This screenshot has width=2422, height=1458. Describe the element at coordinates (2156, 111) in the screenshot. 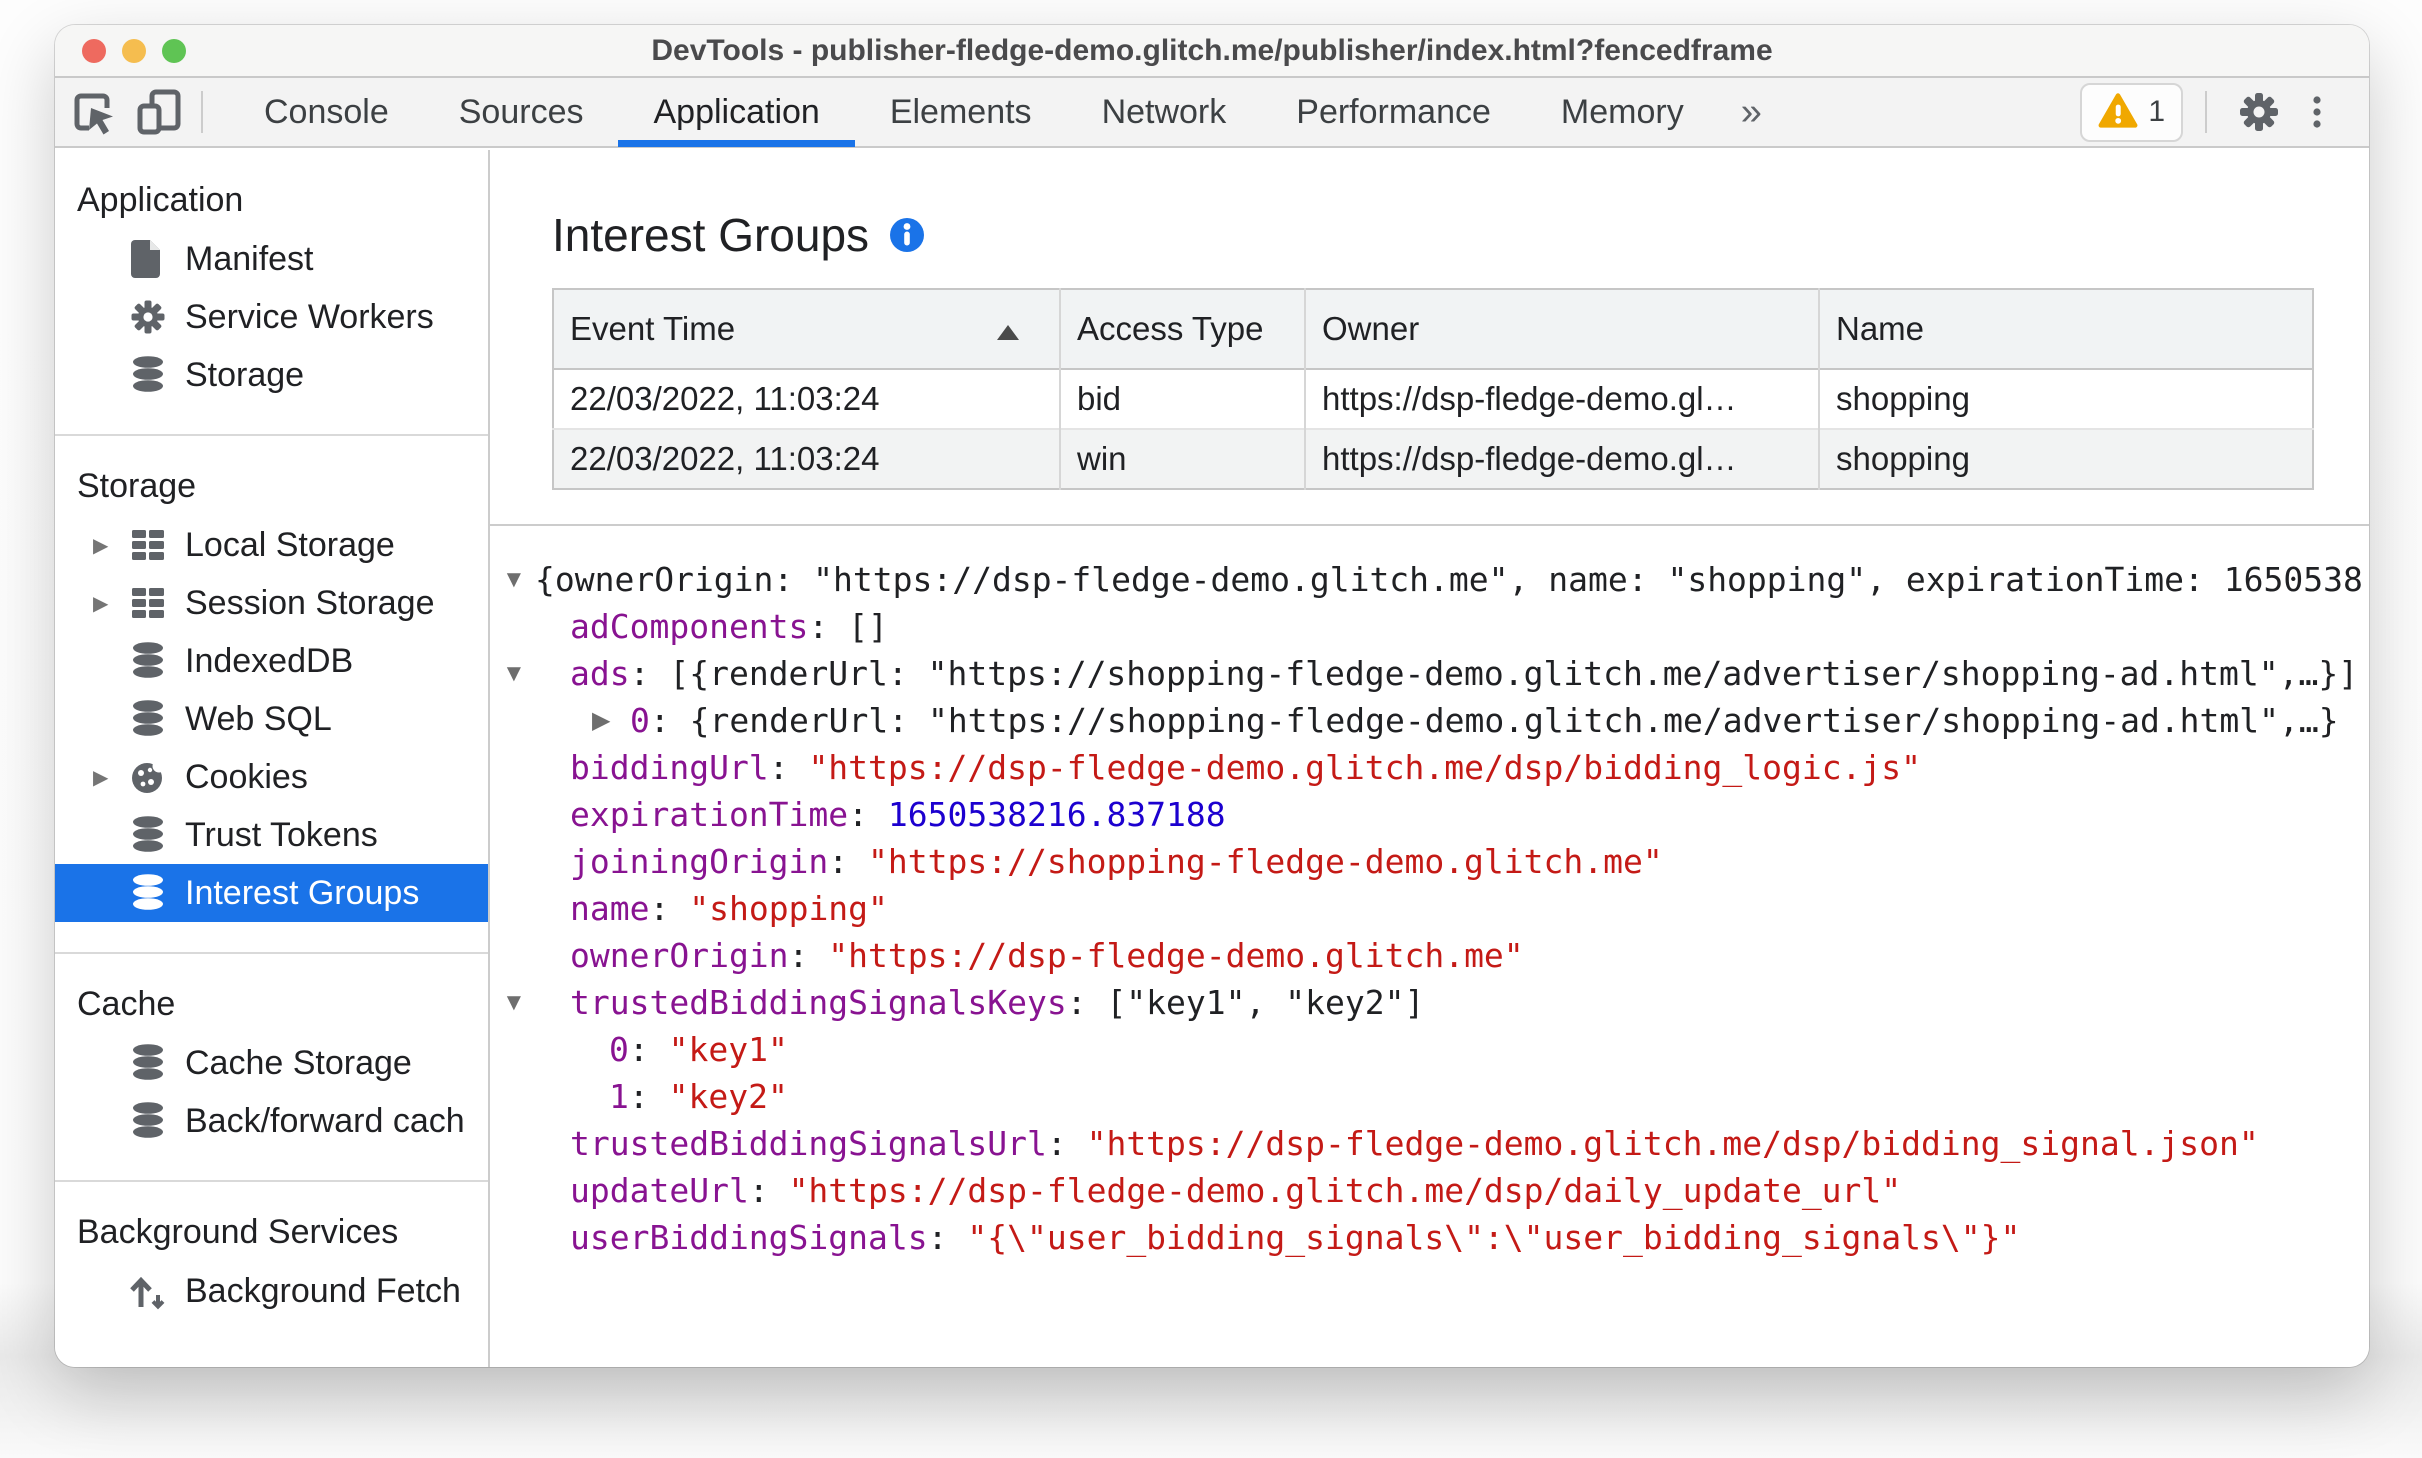

I see `issues-count: 1` at that location.